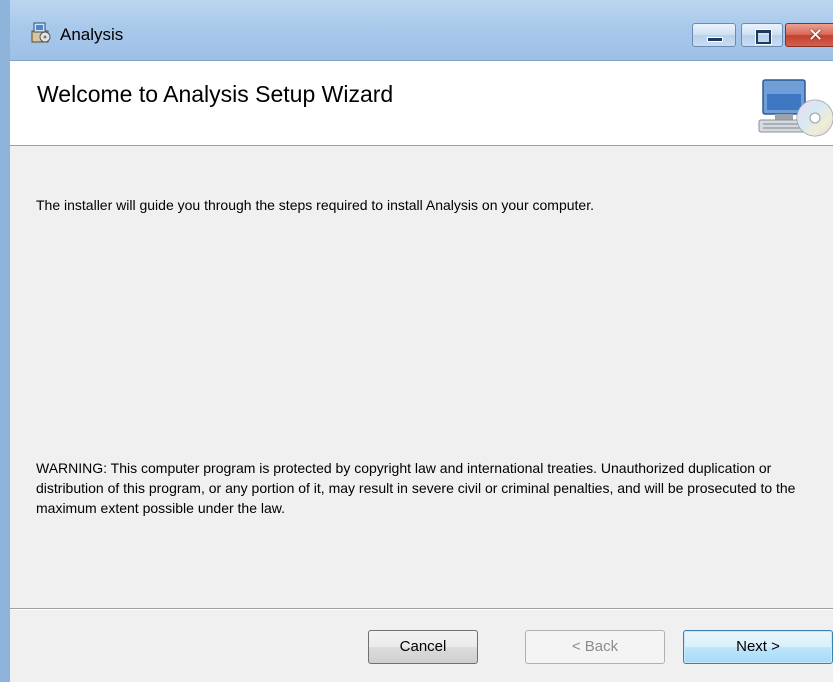  What do you see at coordinates (795, 108) in the screenshot?
I see `computer-cd-icon` at bounding box center [795, 108].